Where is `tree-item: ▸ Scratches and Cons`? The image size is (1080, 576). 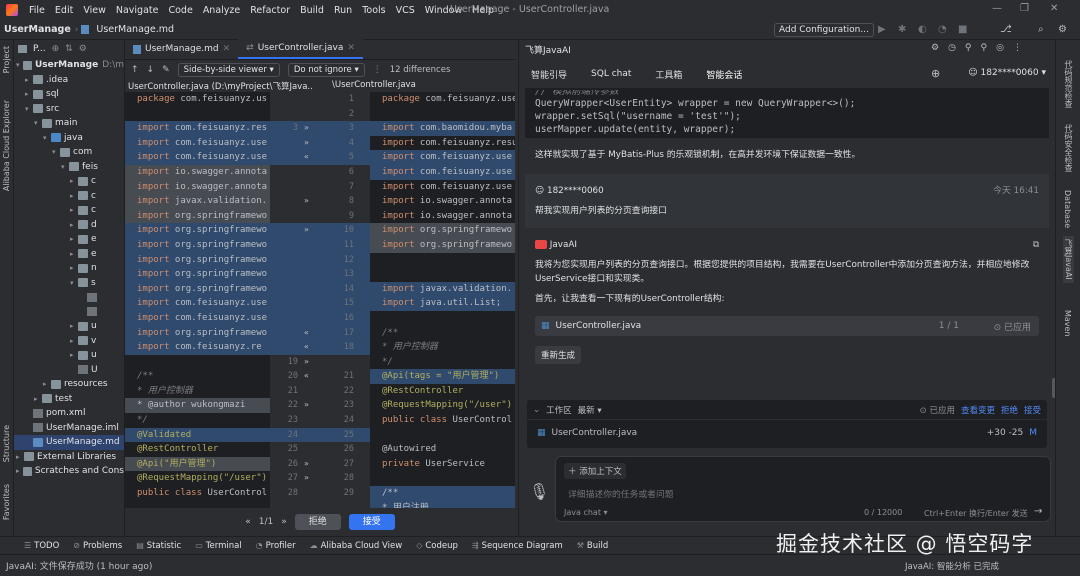
tree-item: ▸ Scratches and Cons is located at coordinates (69, 471).